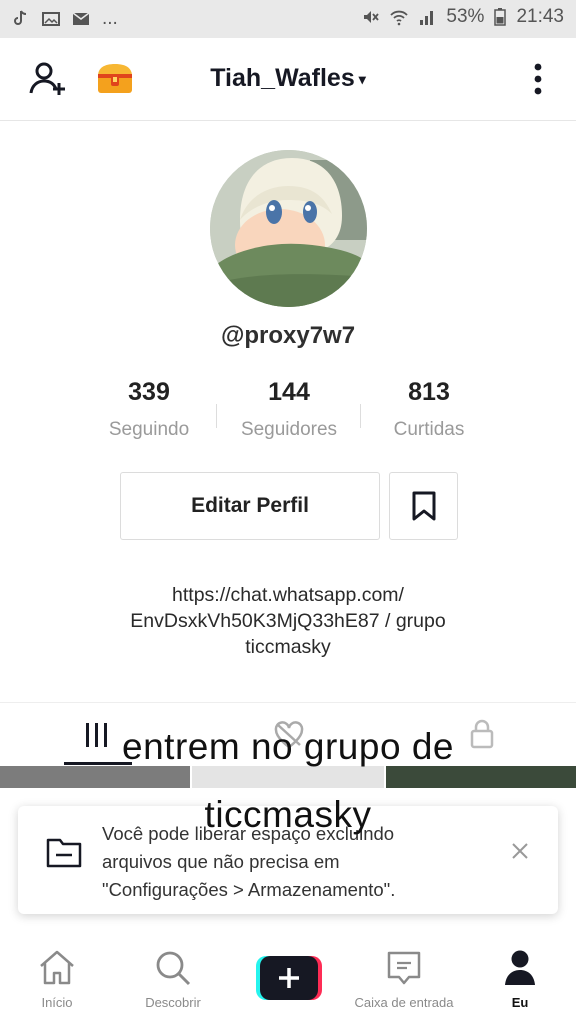  I want to click on stat-following: 339 Seguindo, so click(149, 409).